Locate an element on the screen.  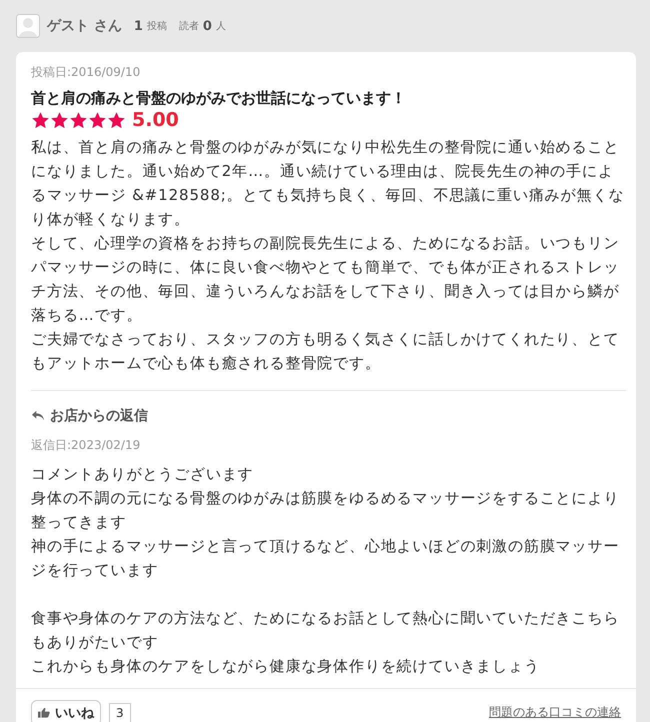
reader-count: 0 is located at coordinates (207, 26).